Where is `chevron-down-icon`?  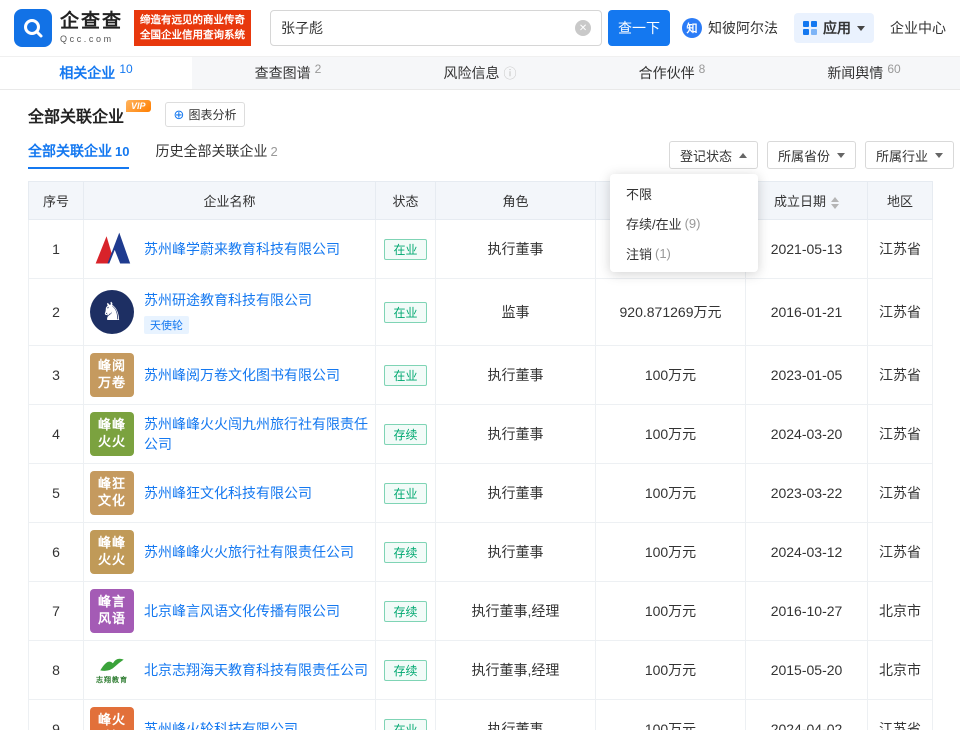
chevron-down-icon is located at coordinates (861, 28).